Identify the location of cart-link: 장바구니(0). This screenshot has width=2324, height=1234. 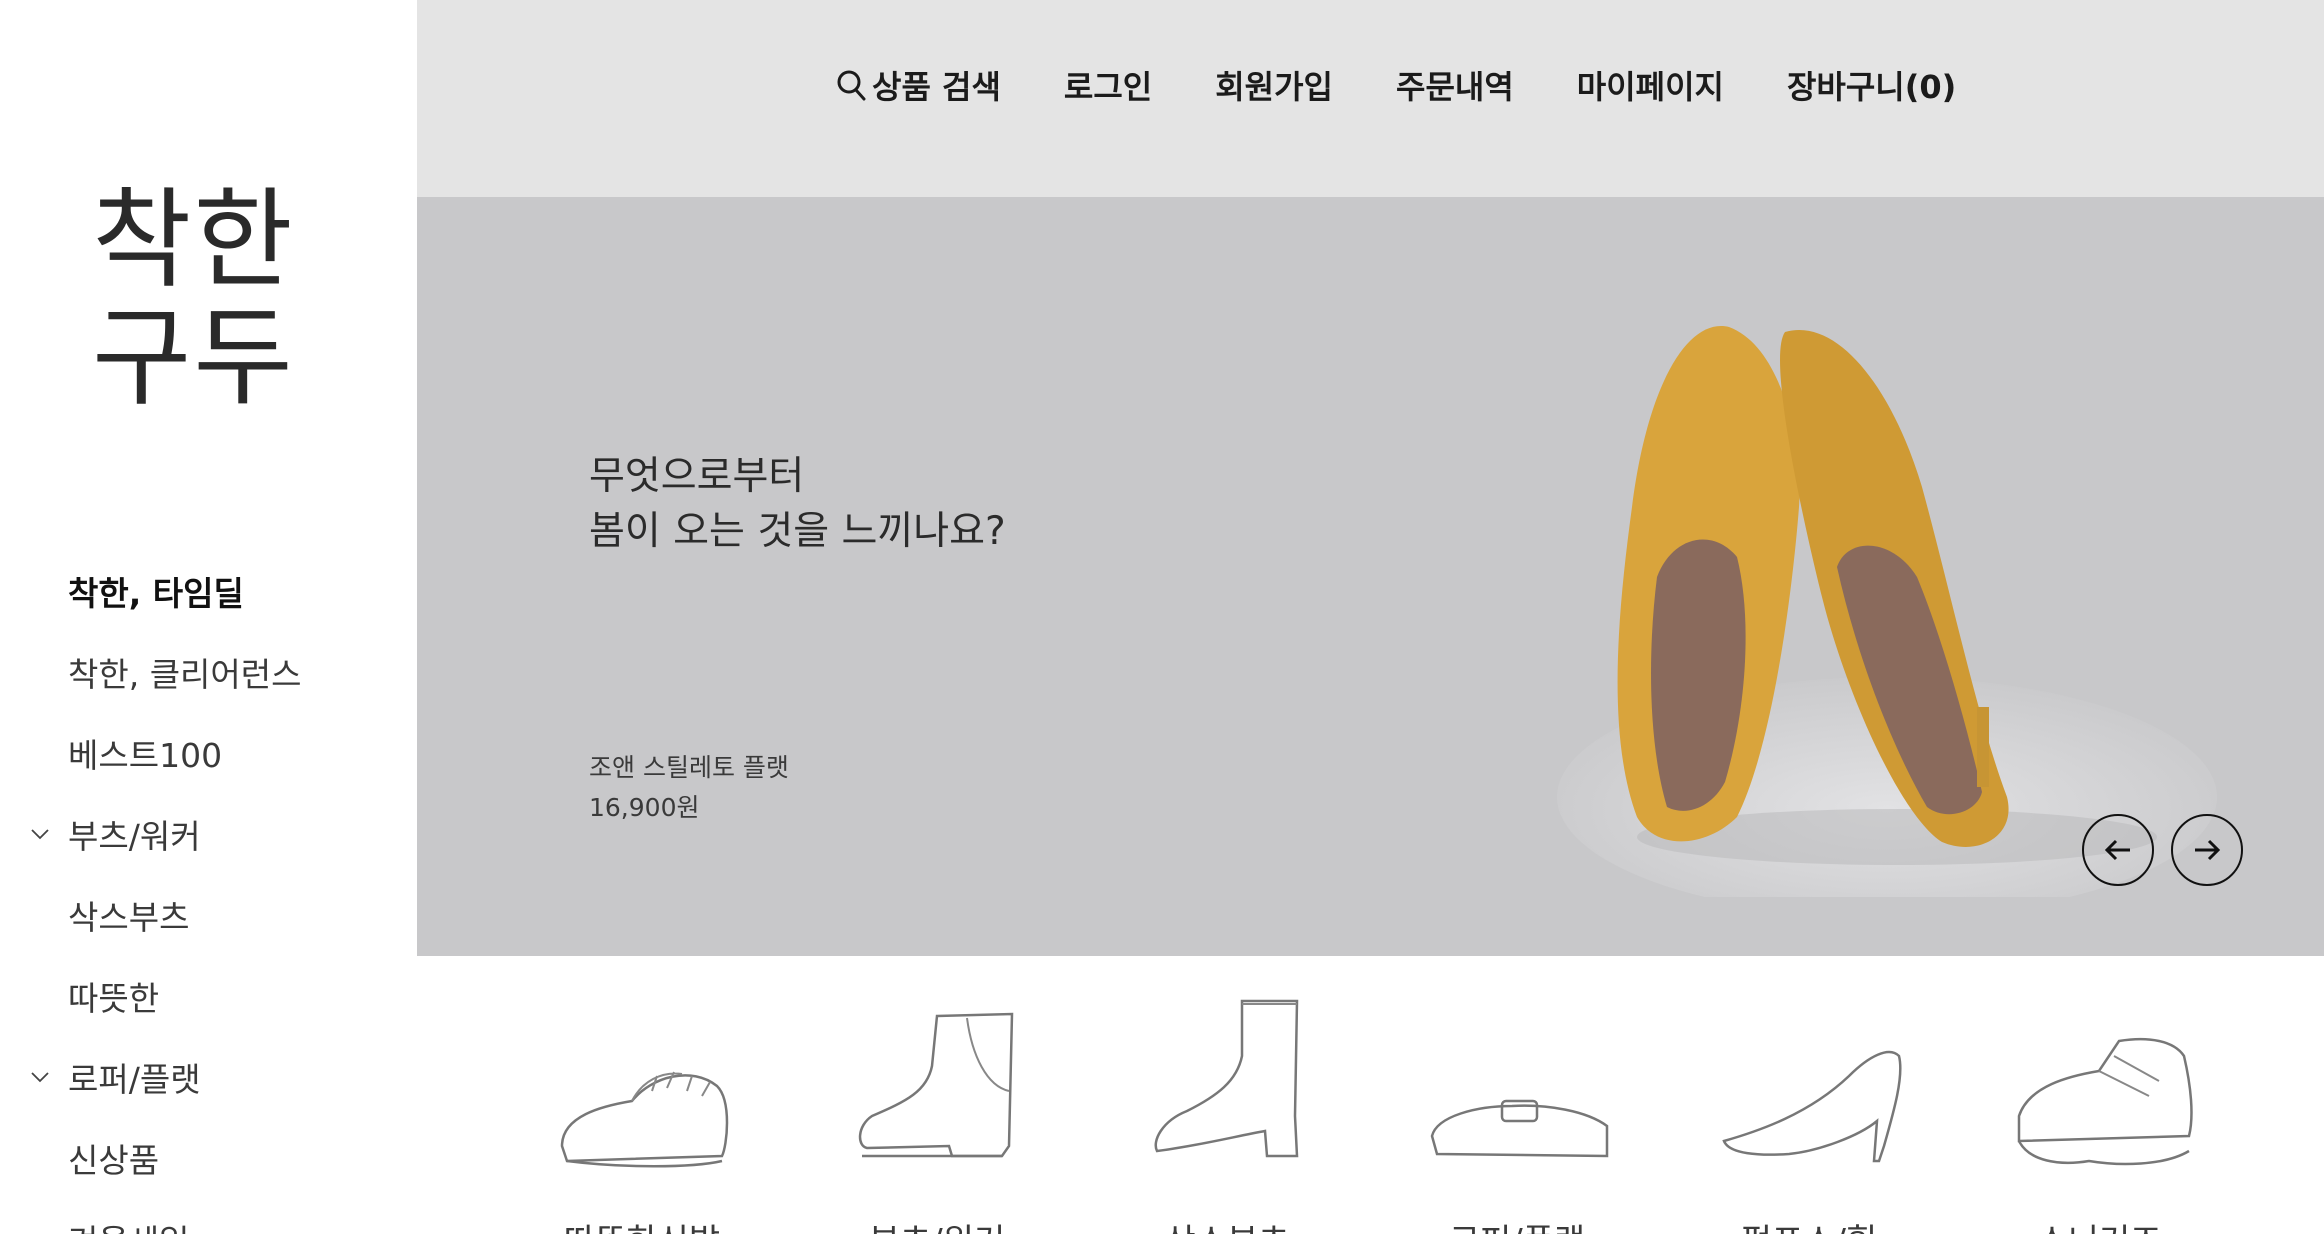
(1871, 85).